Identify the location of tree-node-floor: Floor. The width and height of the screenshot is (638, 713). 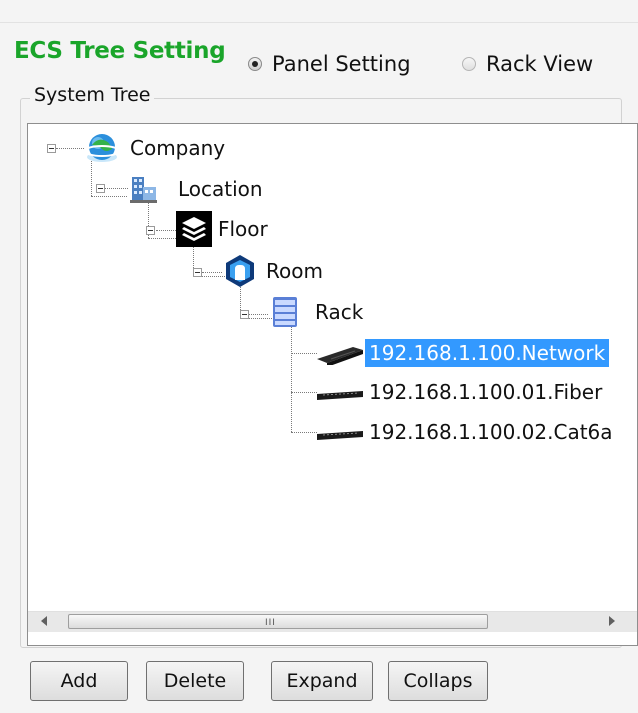
(224, 229).